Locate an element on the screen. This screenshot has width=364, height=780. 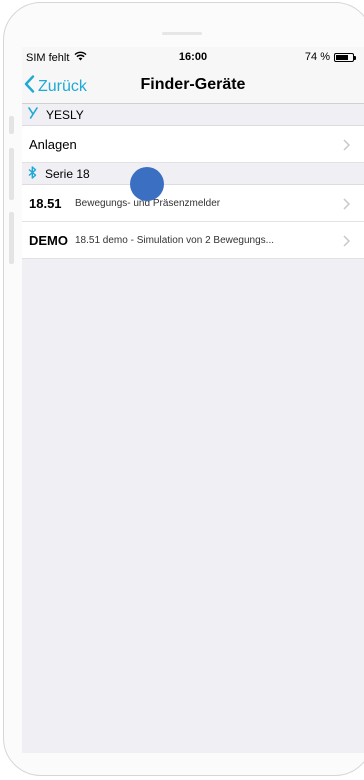
earpiece is located at coordinates (182, 33).